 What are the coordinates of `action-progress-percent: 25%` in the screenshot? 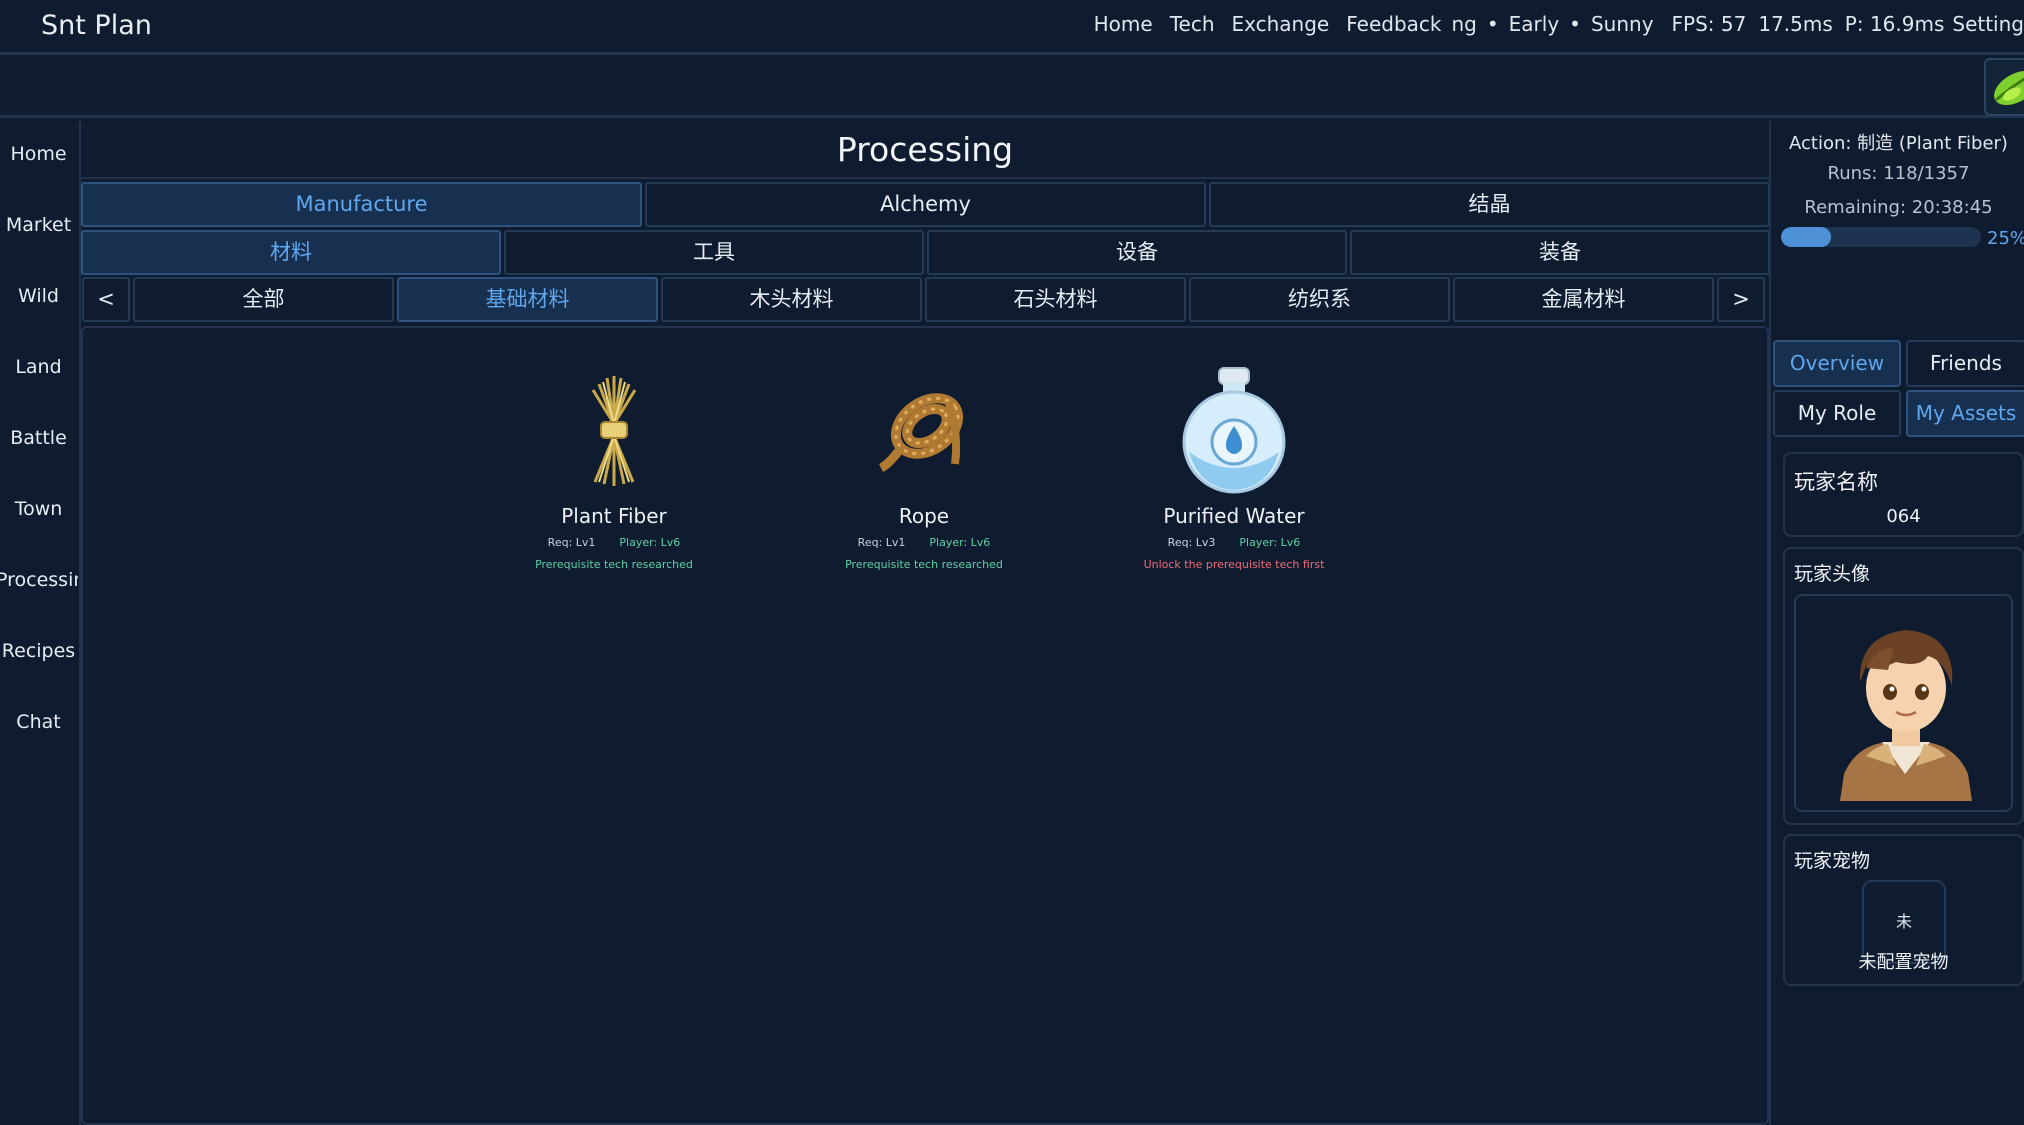 It's located at (2005, 238).